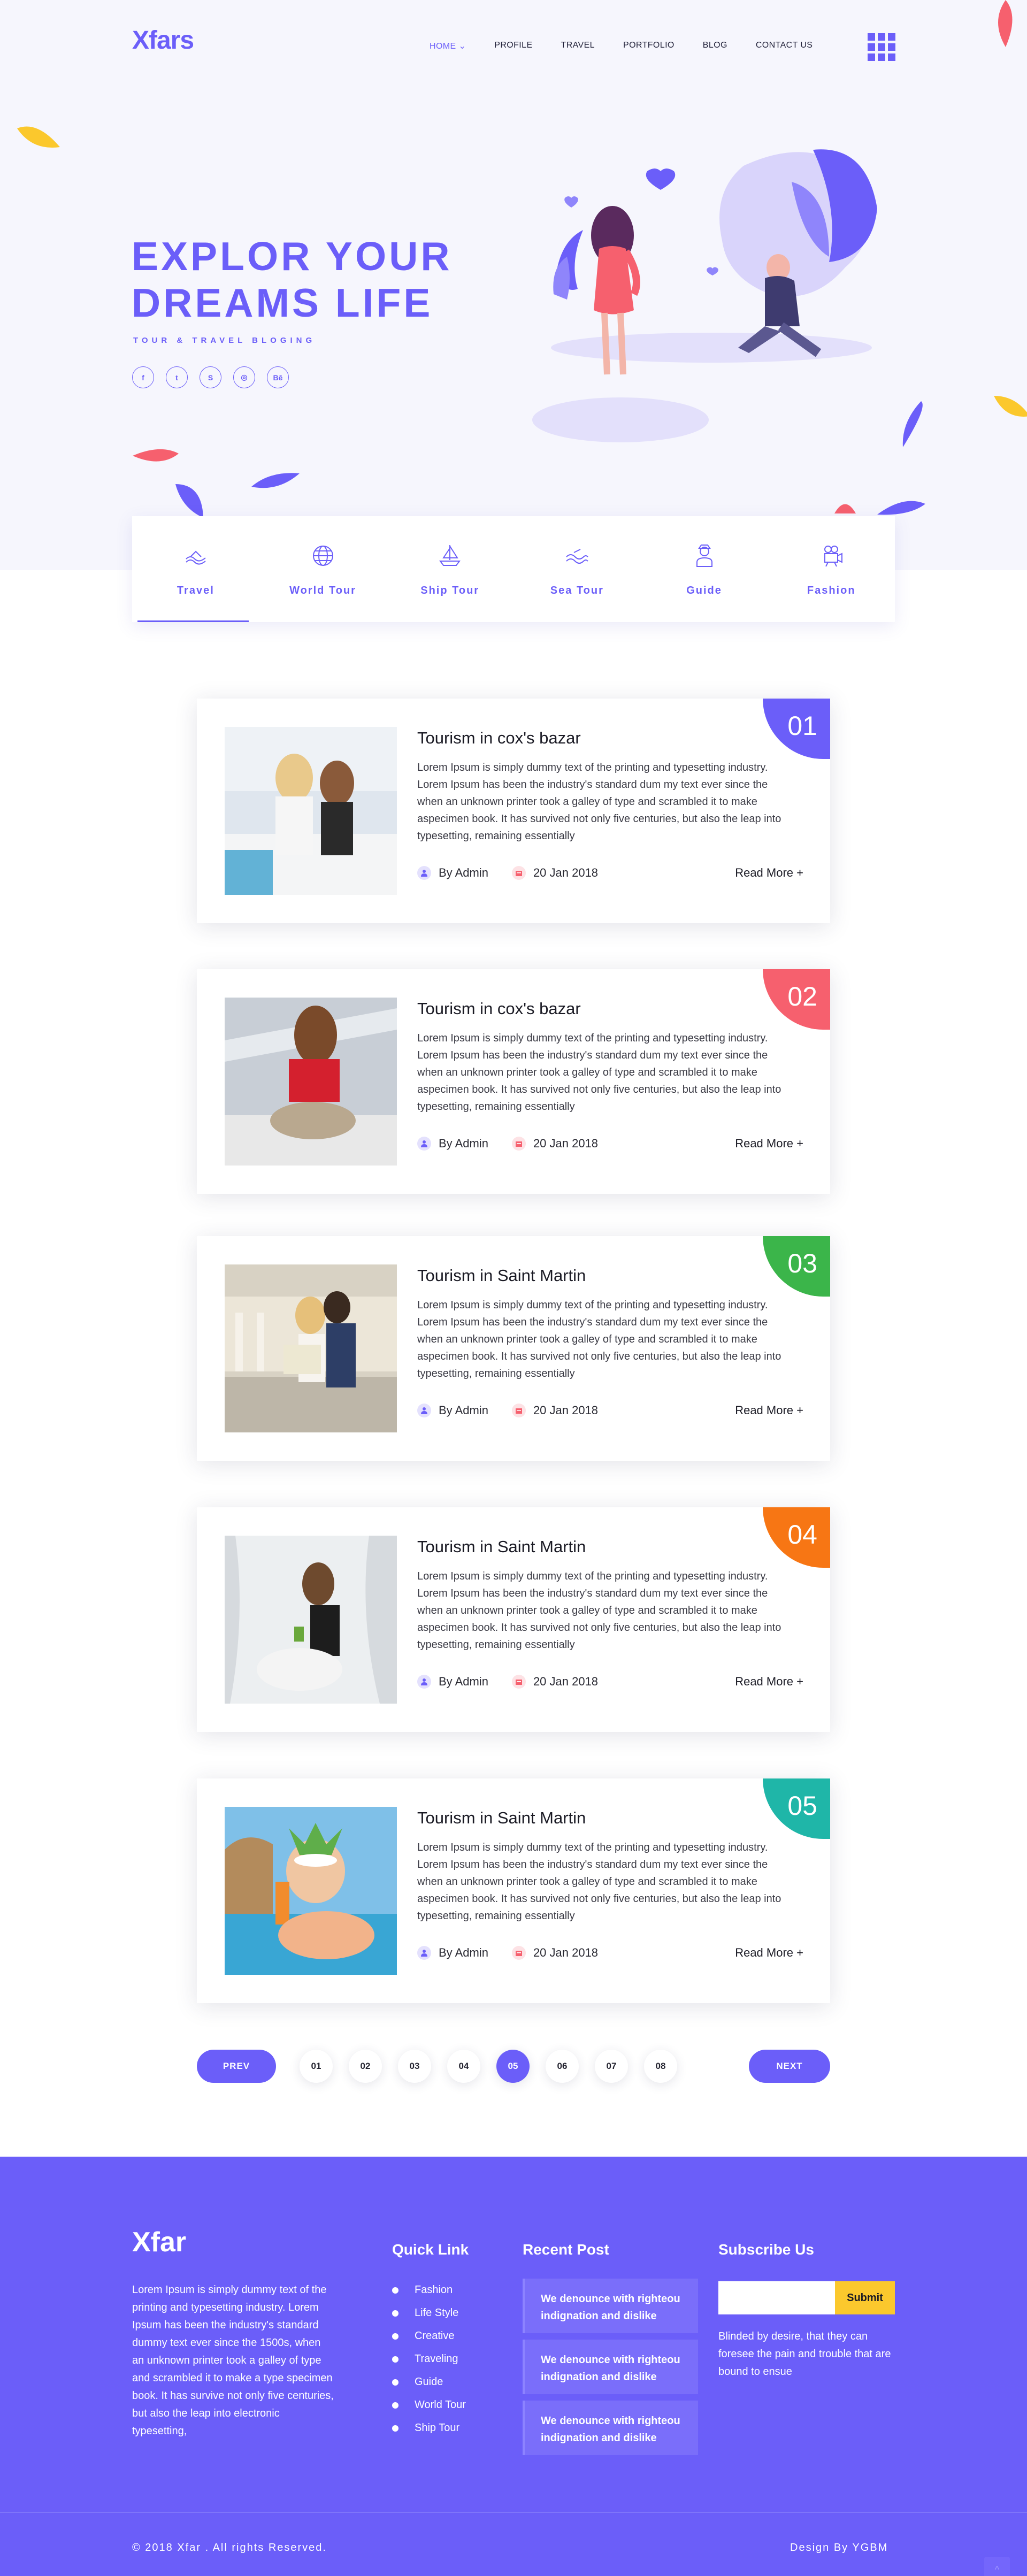  Describe the element at coordinates (450, 590) in the screenshot. I see `category-label: Ship Tour` at that location.